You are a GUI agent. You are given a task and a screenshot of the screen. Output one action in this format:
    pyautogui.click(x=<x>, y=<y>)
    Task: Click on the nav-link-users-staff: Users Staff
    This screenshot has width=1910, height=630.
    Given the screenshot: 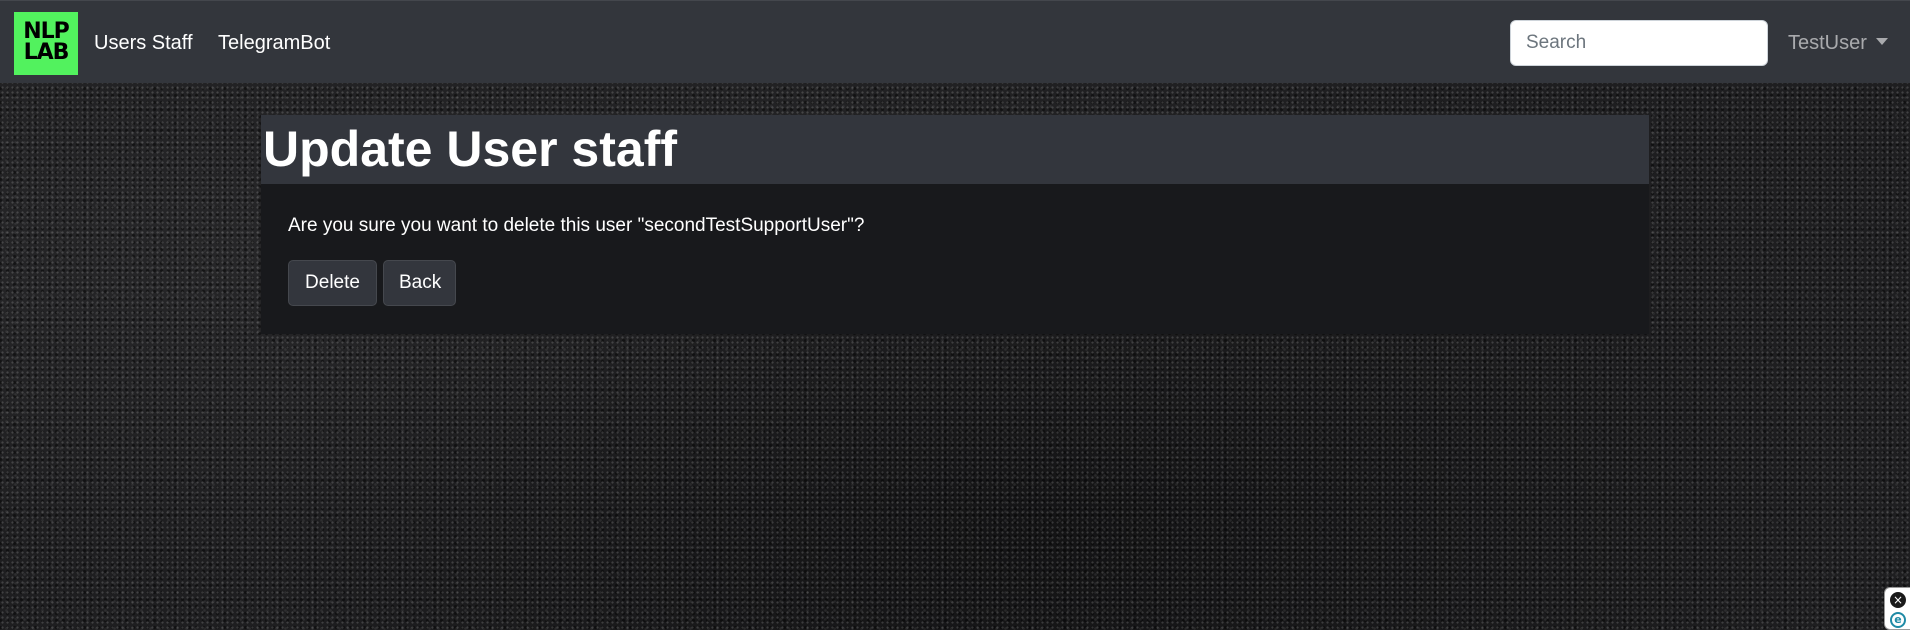 What is the action you would take?
    pyautogui.click(x=143, y=43)
    